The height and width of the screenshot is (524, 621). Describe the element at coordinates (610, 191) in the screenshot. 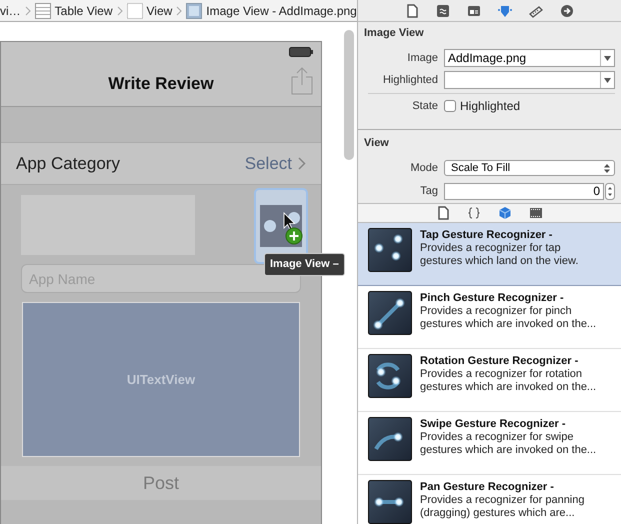

I see `stepper-icon` at that location.